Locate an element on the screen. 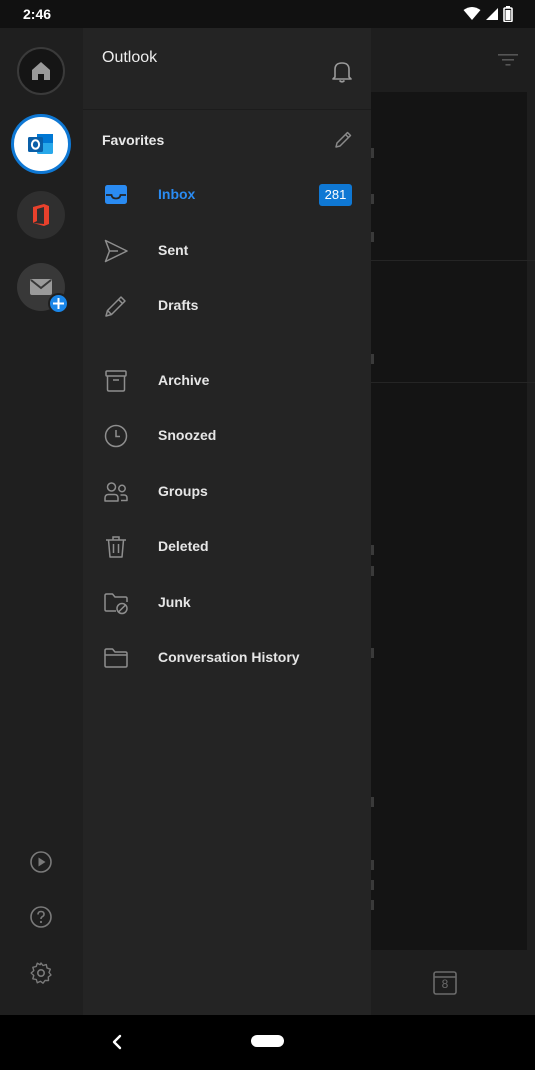  status-bar: 2:46 is located at coordinates (267, 14).